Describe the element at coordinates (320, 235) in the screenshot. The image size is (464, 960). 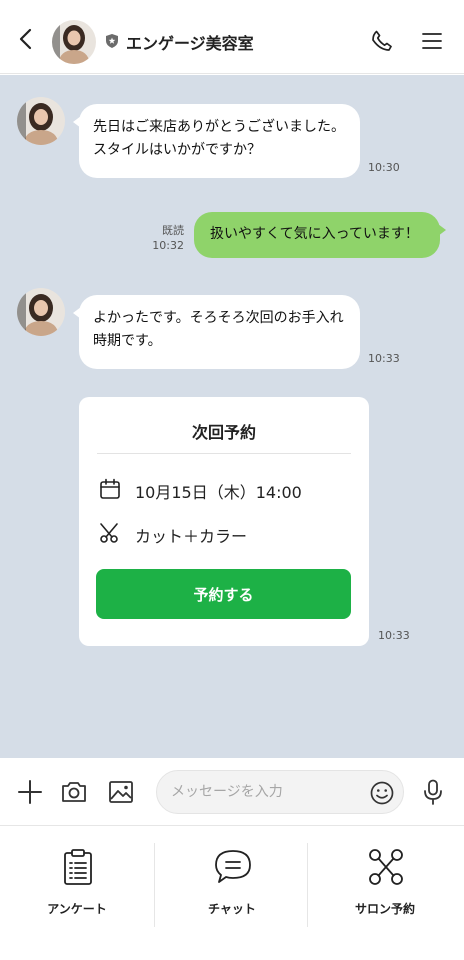
I see `message-bubble-mine: 扱いやすくて気に入っています！` at that location.